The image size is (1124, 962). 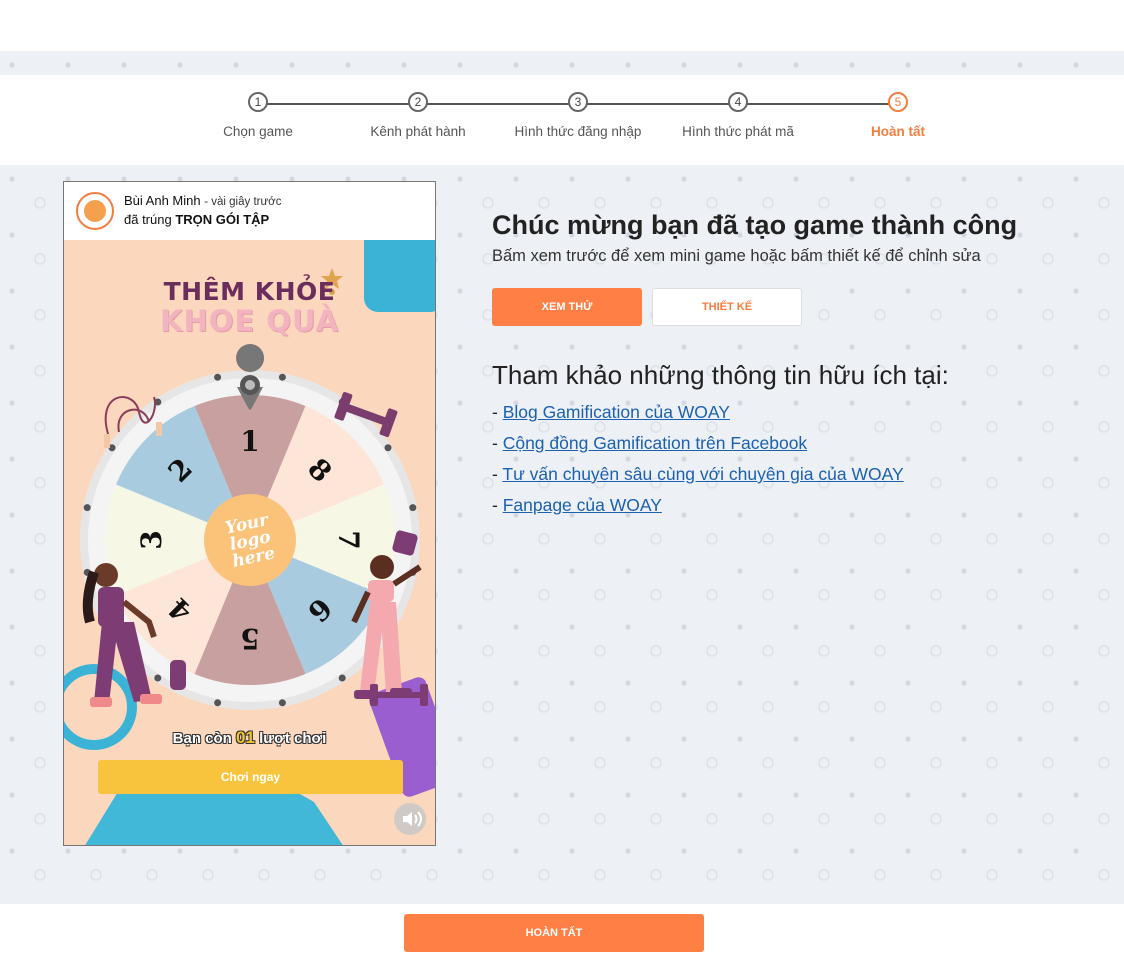 What do you see at coordinates (243, 202) in the screenshot?
I see `notification-time: - vài giây trước` at bounding box center [243, 202].